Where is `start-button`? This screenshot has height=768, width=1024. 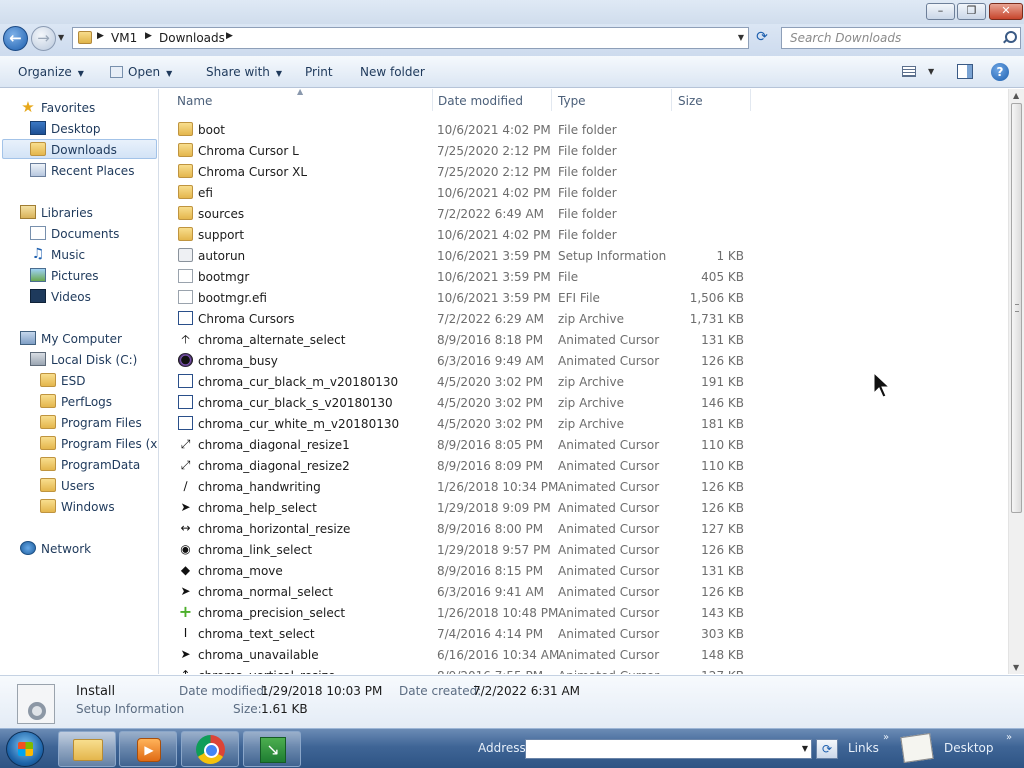 start-button is located at coordinates (25, 749).